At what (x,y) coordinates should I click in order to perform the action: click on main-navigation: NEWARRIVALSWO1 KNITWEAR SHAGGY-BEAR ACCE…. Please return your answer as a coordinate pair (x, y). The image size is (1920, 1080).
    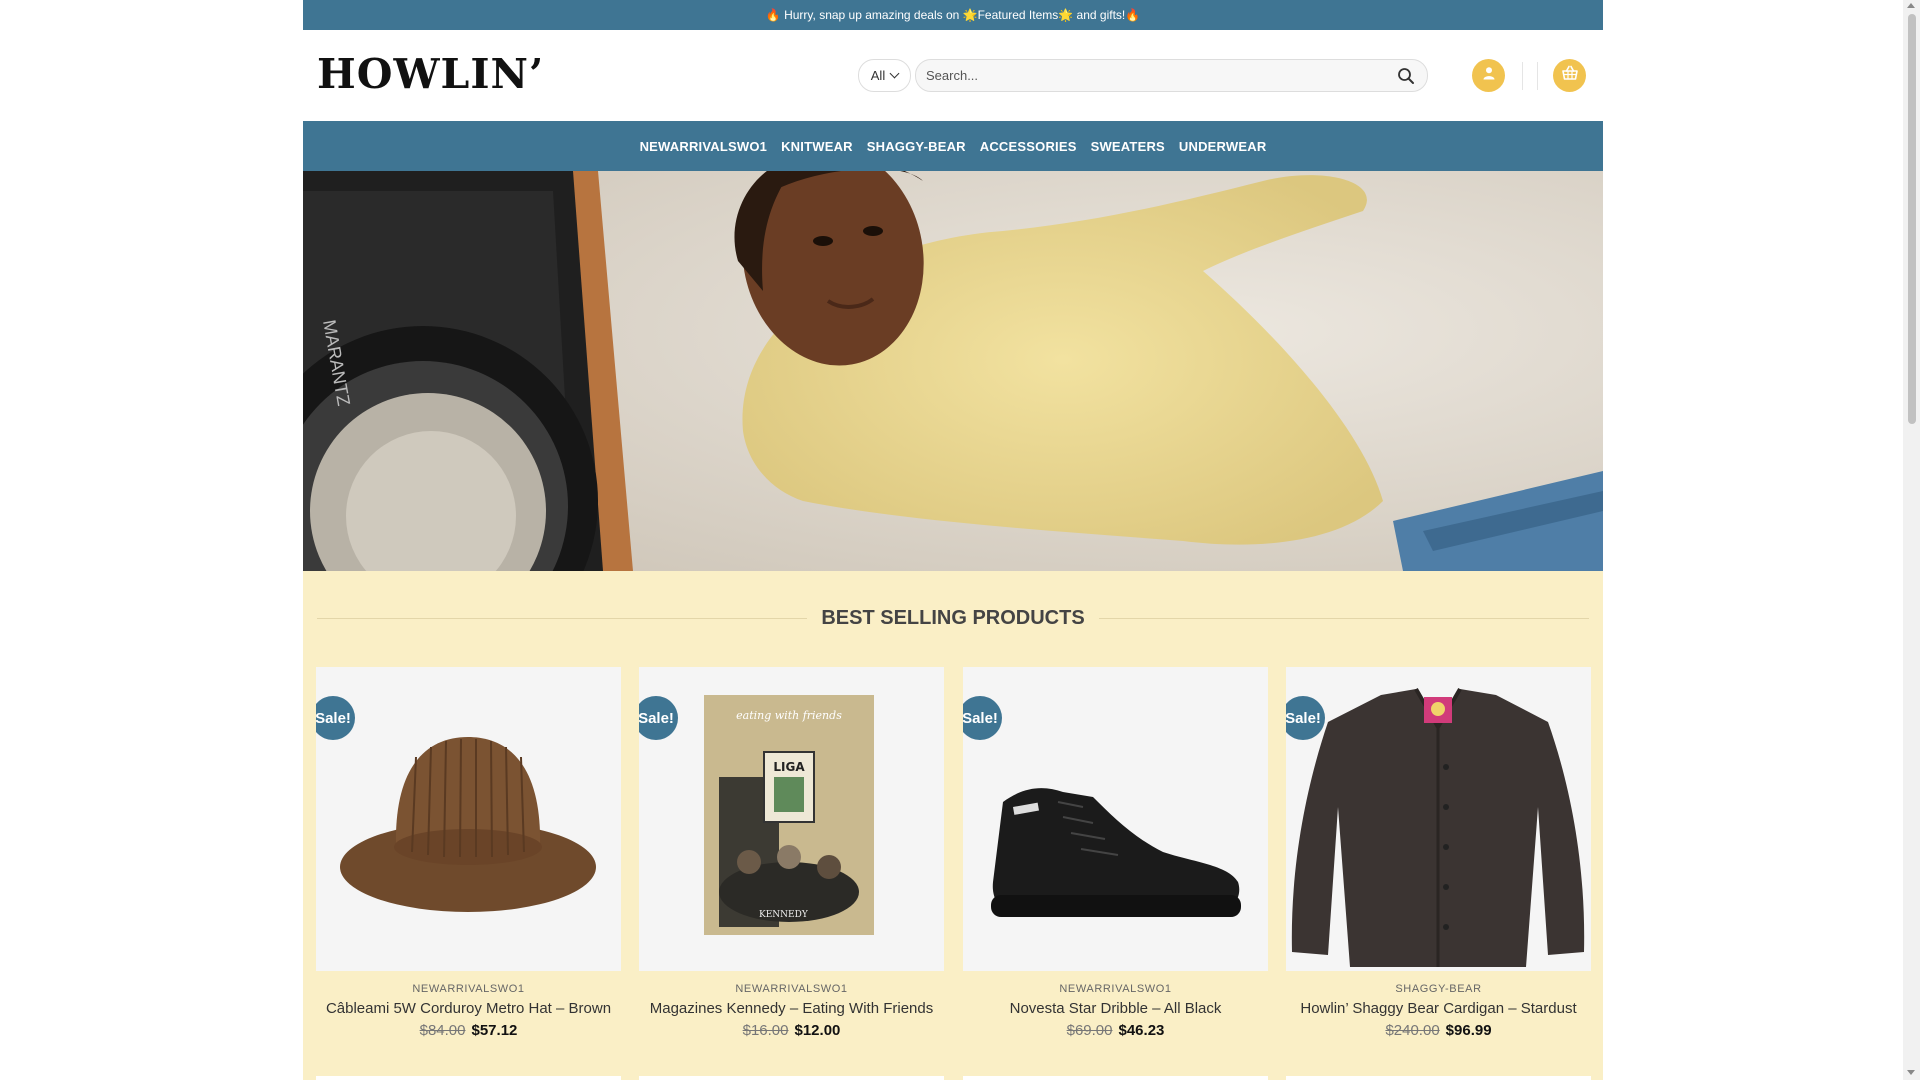
    Looking at the image, I should click on (953, 146).